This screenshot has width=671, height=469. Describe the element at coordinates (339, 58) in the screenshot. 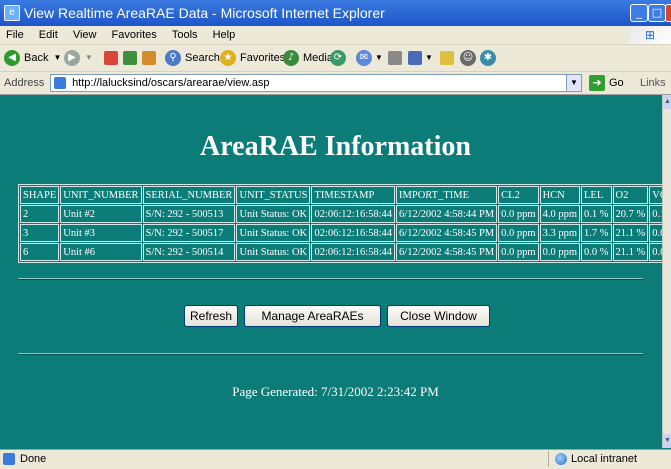

I see `history-button: ⟳` at that location.